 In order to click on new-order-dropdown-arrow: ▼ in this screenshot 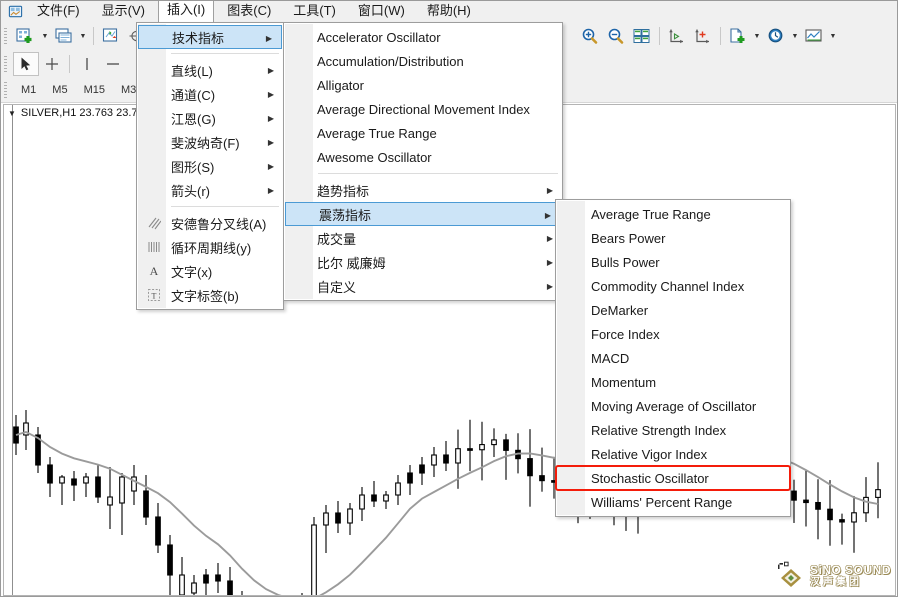, I will do `click(757, 36)`.